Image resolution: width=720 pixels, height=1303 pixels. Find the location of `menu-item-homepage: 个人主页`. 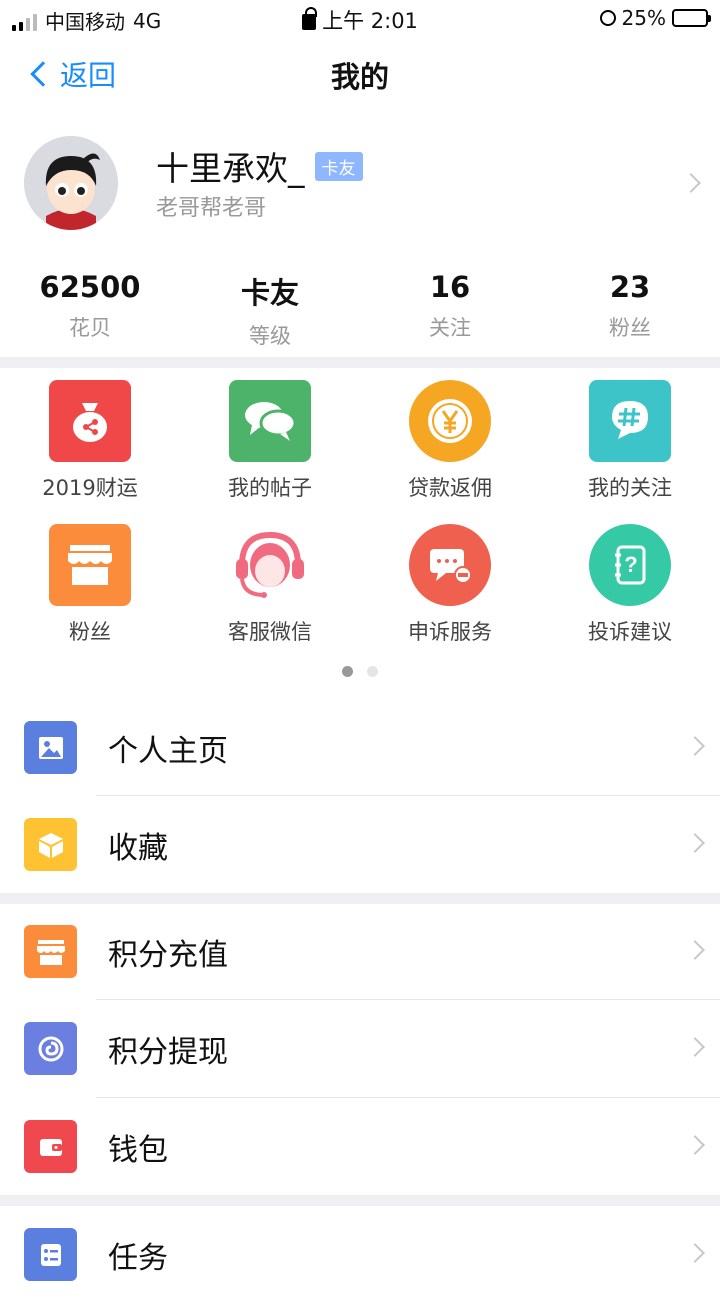

menu-item-homepage: 个人主页 is located at coordinates (360, 747).